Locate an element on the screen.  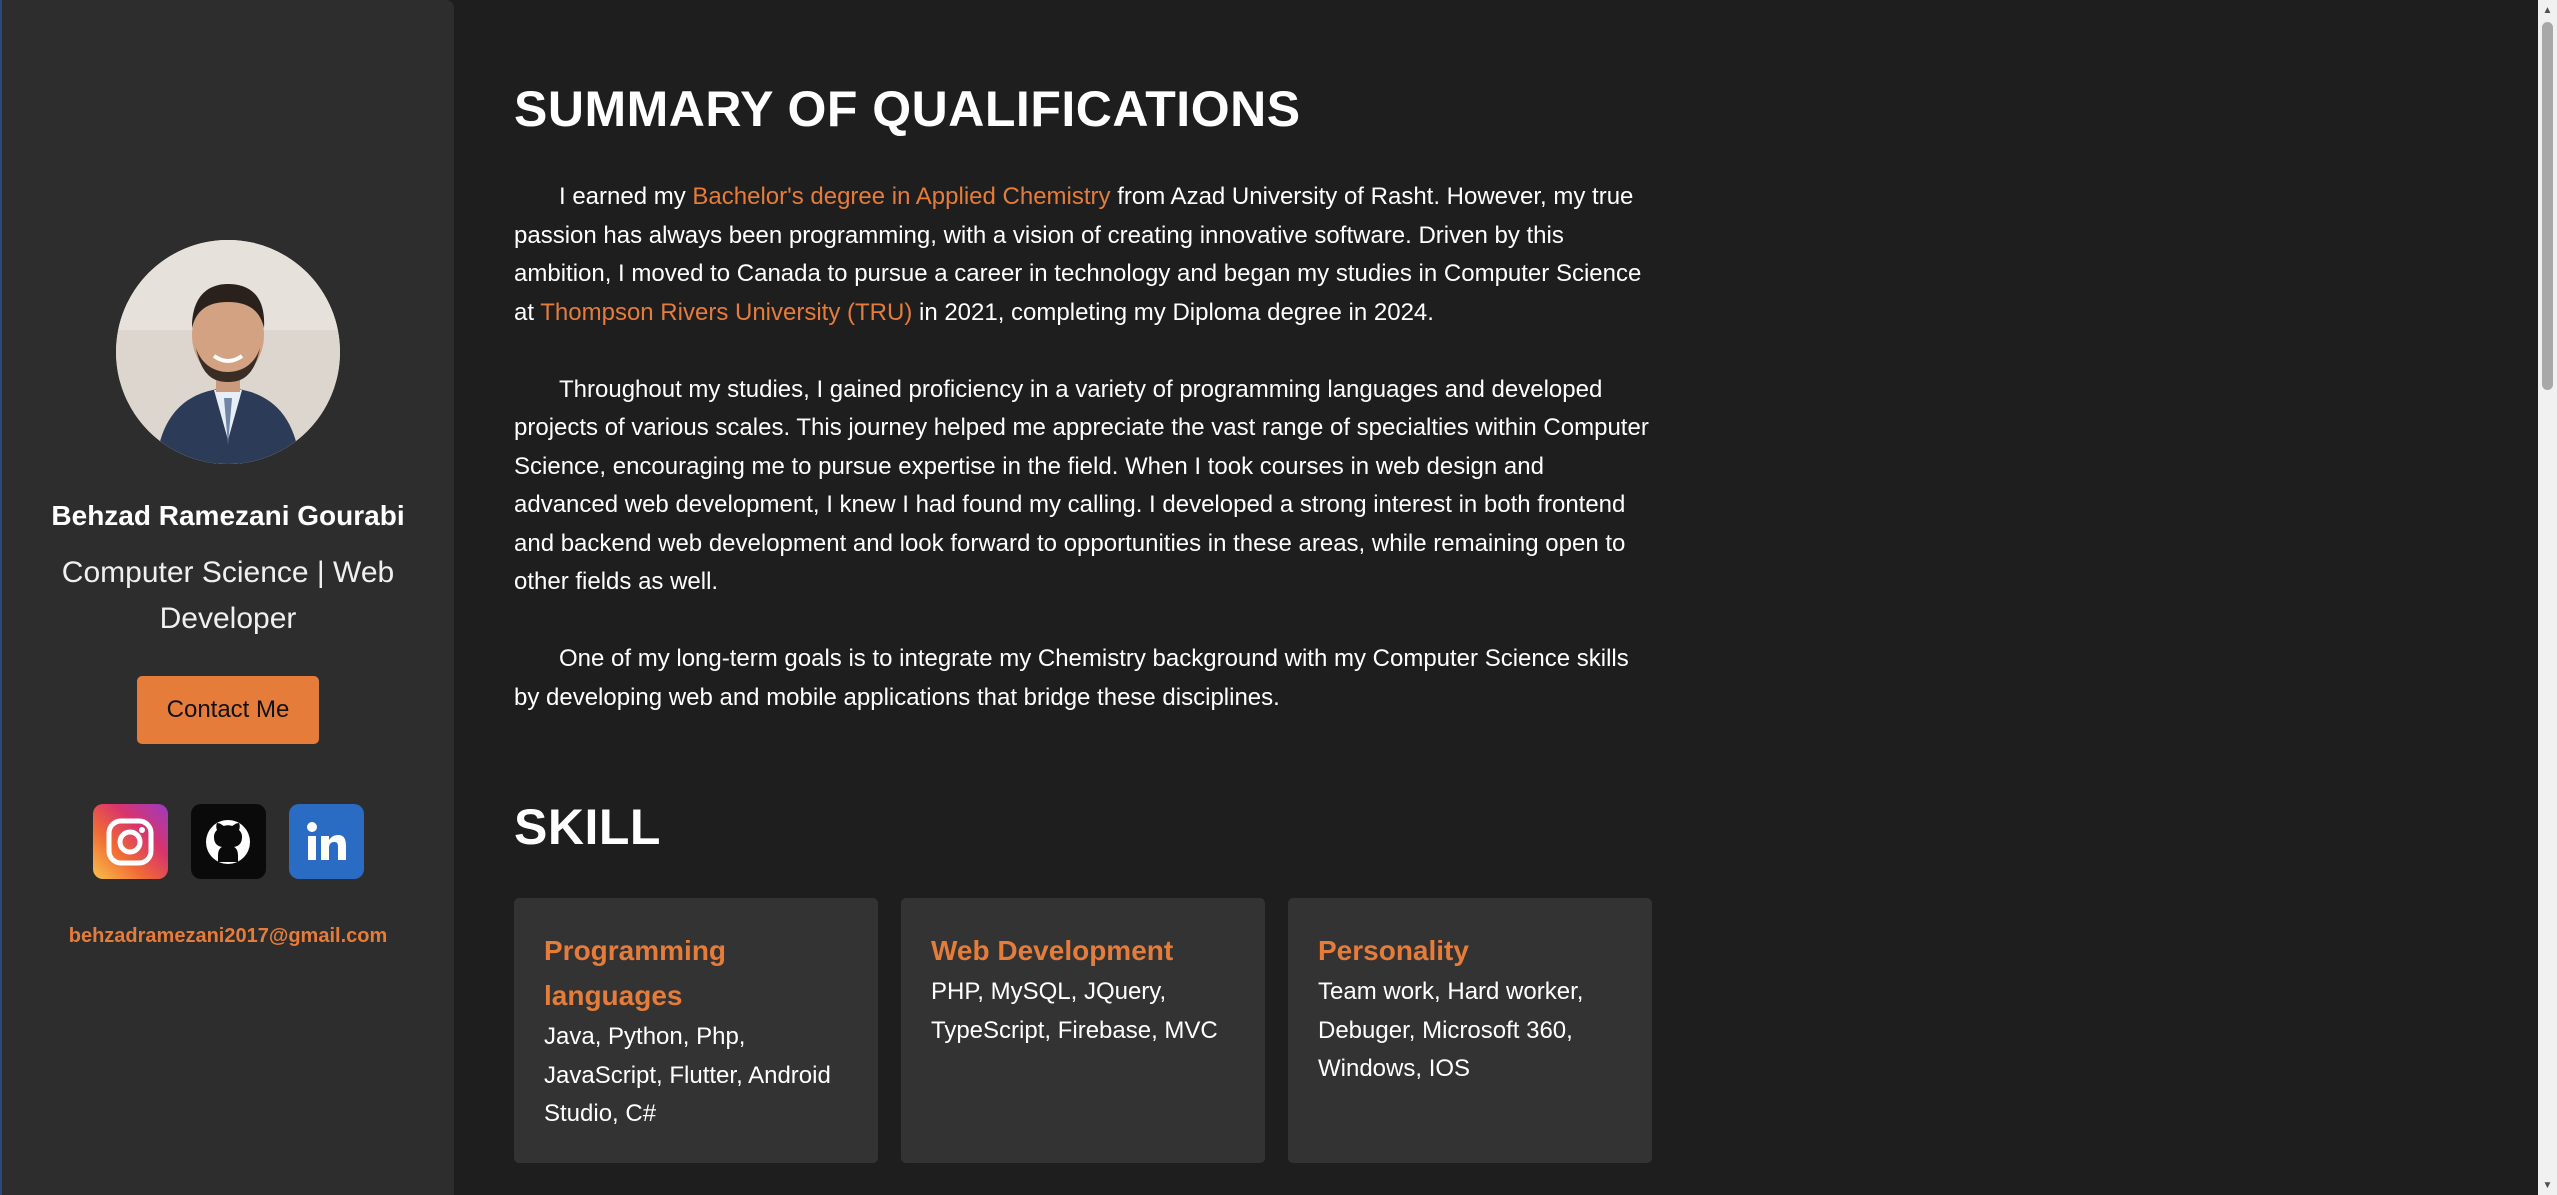
github-icon is located at coordinates (228, 841).